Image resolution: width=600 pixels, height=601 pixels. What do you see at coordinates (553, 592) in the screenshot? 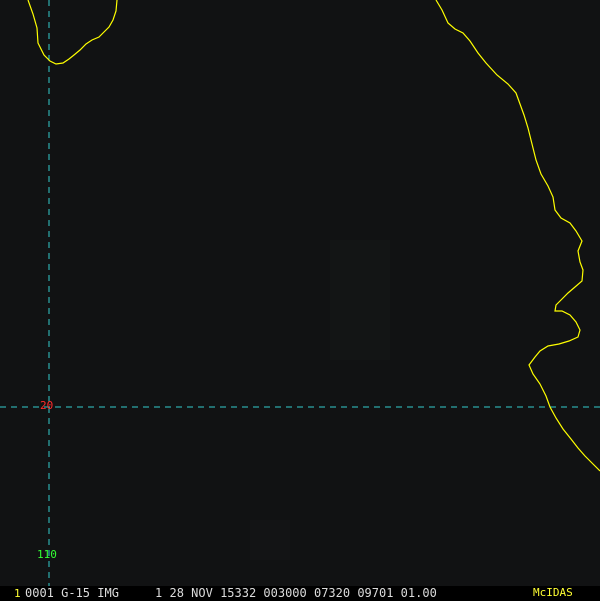
I see `mcidas-logo: McIDAS` at bounding box center [553, 592].